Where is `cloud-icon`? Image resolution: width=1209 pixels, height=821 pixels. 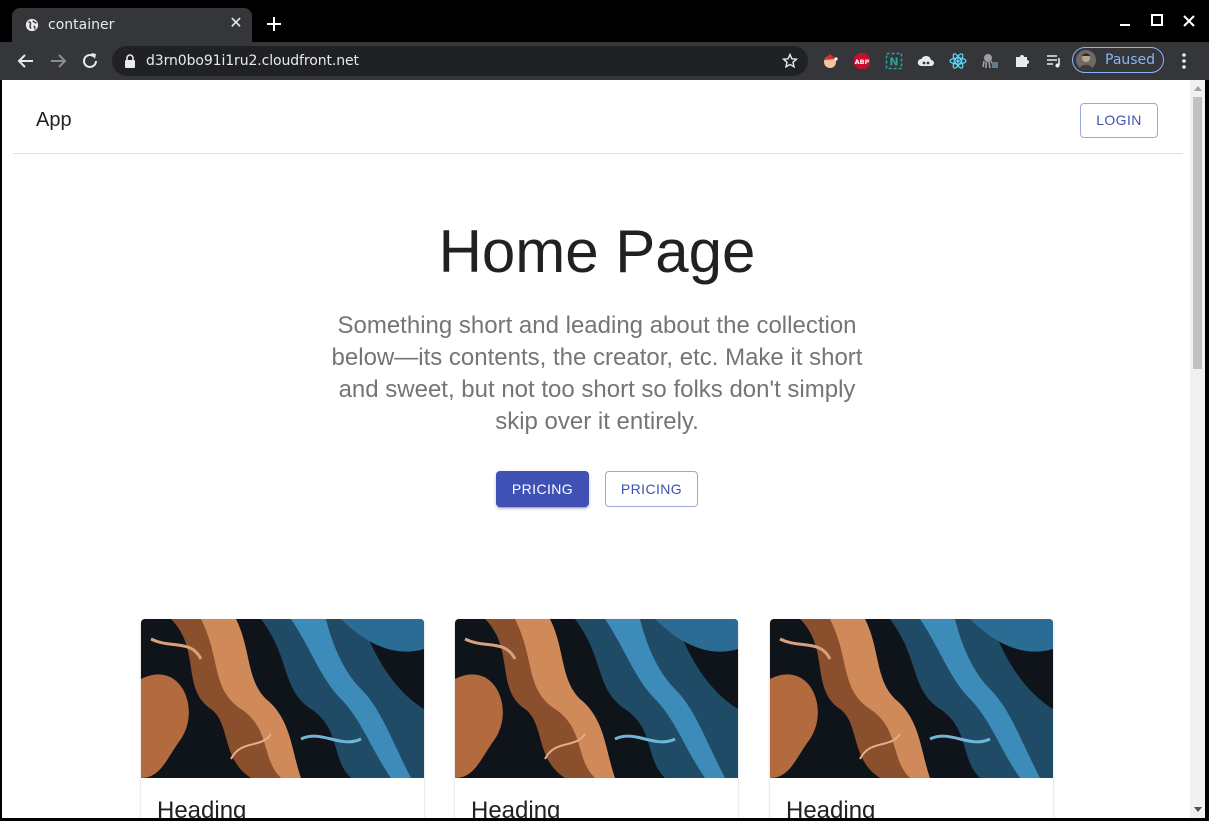 cloud-icon is located at coordinates (926, 61).